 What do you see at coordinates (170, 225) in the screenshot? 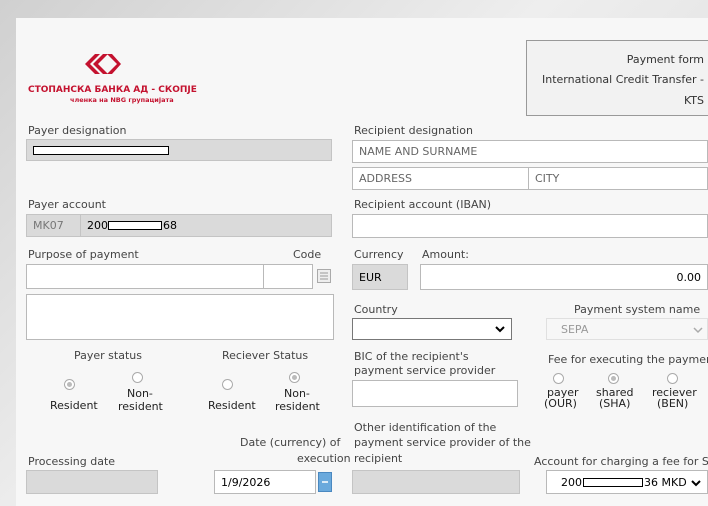
I see `payer-account-end: 68` at bounding box center [170, 225].